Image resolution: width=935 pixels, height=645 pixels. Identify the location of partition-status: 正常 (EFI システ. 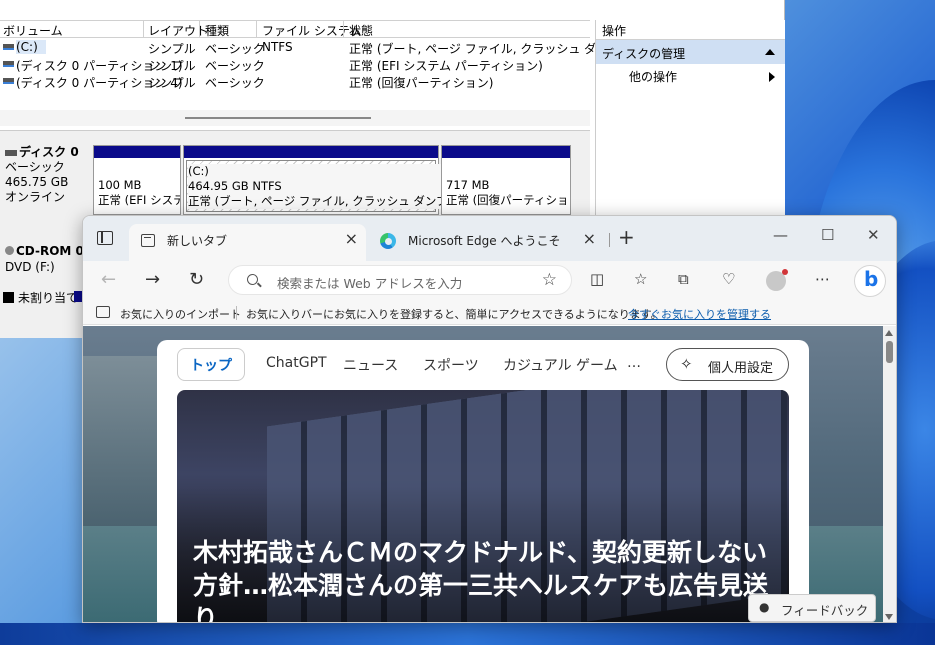
(139, 200).